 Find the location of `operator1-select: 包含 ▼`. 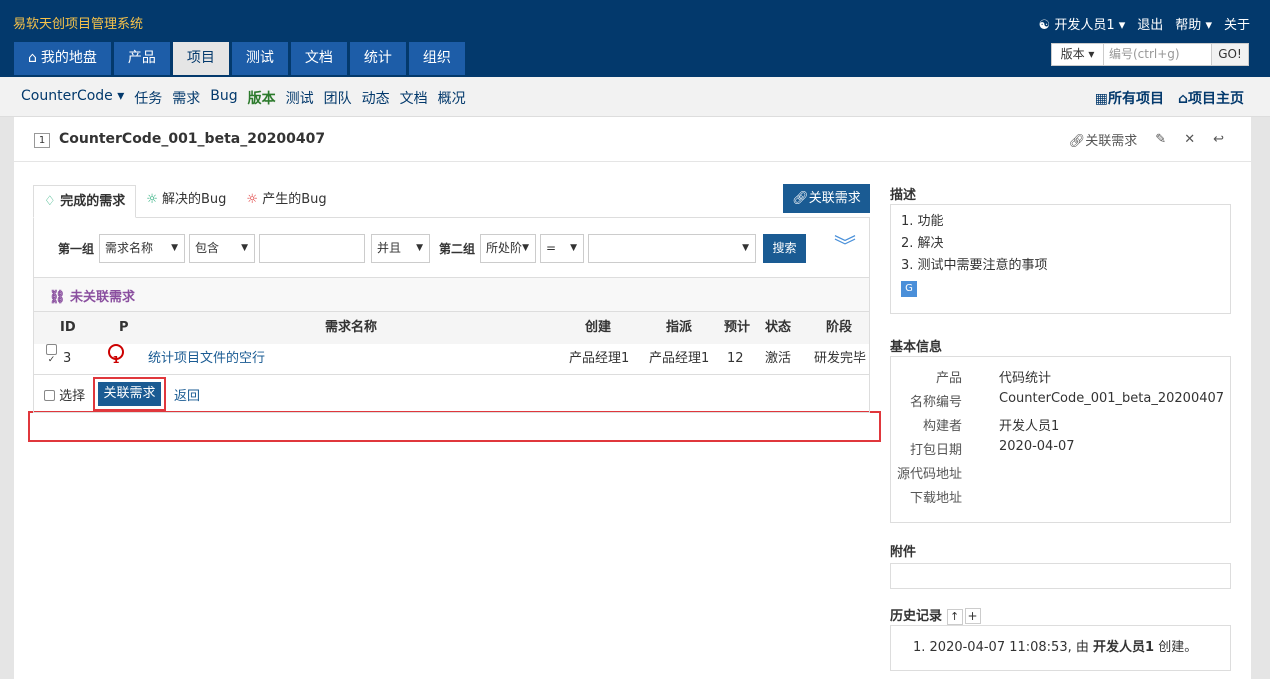

operator1-select: 包含 ▼ is located at coordinates (222, 248).